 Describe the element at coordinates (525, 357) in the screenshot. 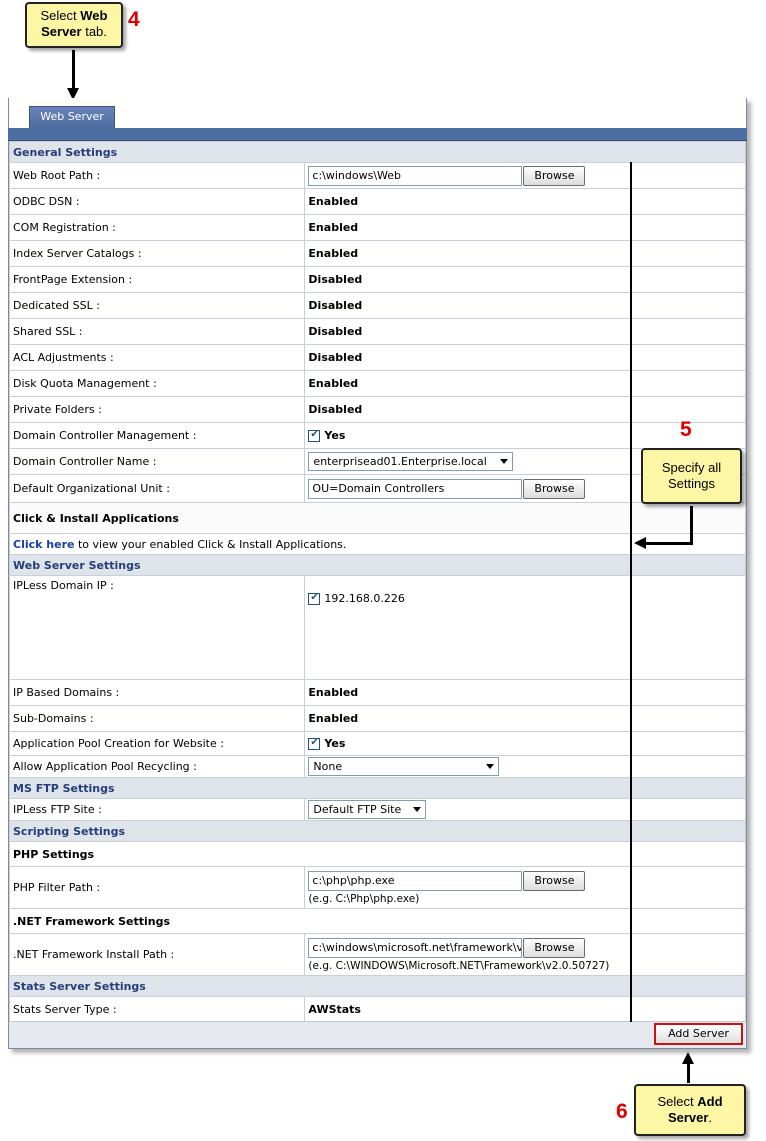

I see `acl-value: Disabled` at that location.